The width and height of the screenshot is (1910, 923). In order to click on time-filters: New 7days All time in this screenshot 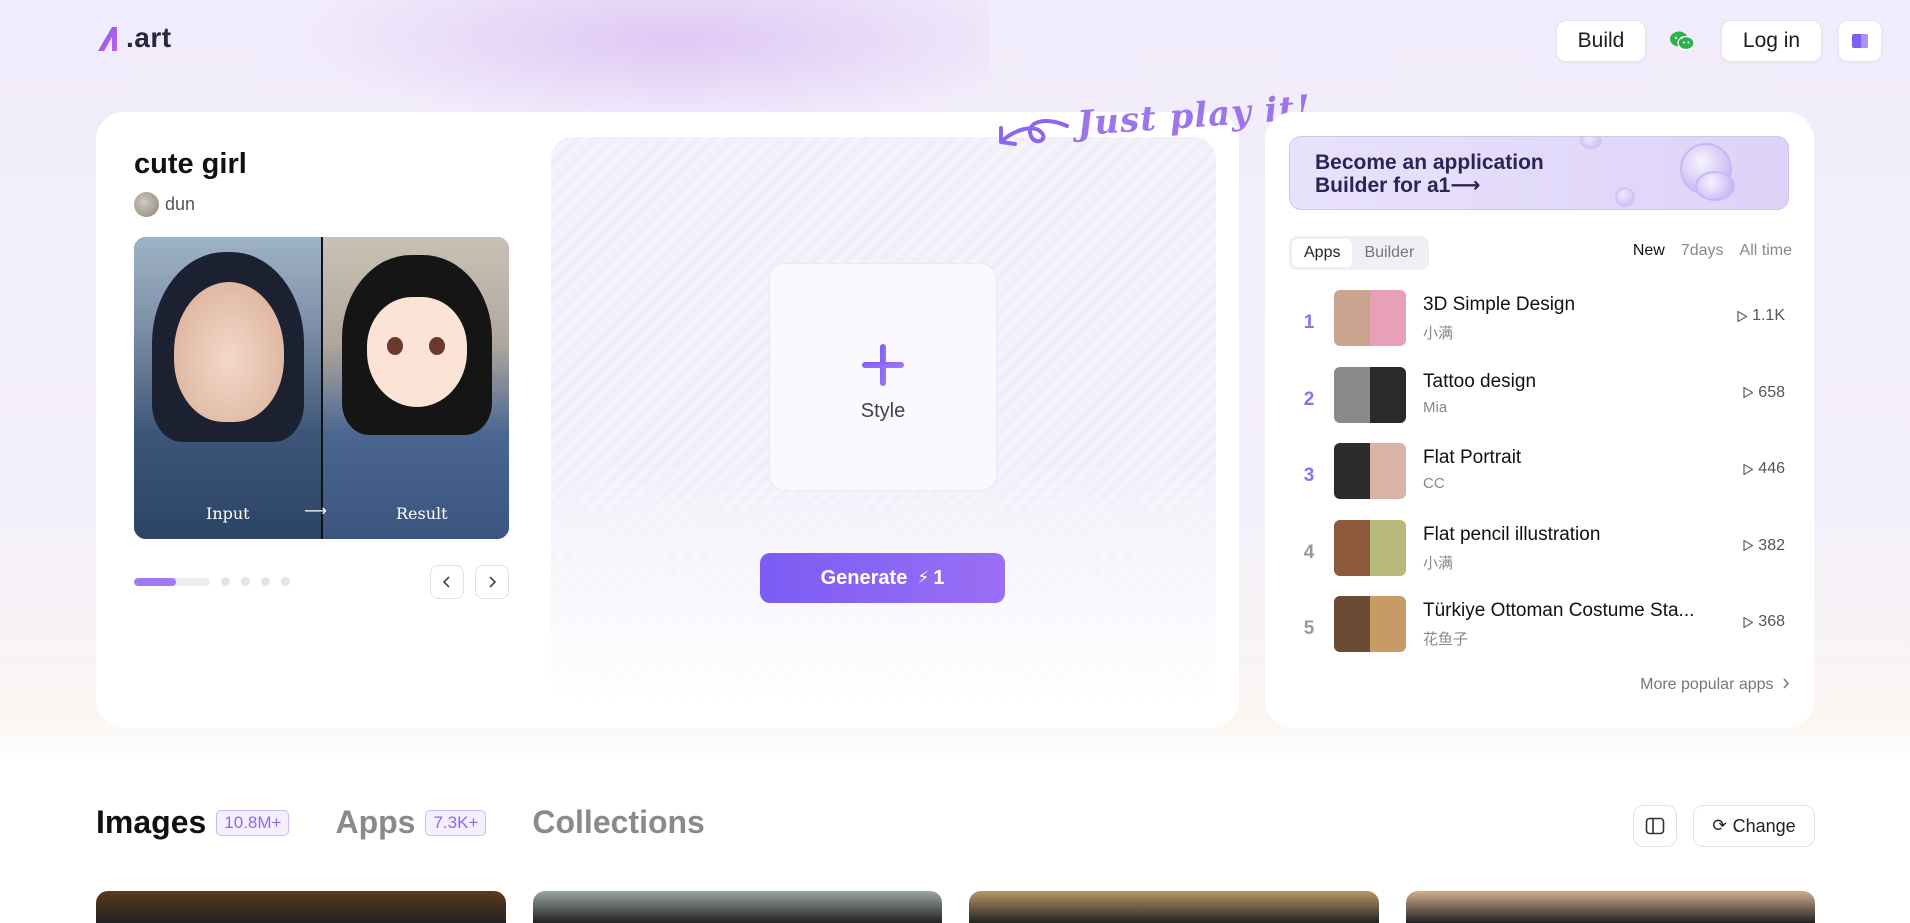, I will do `click(1704, 251)`.